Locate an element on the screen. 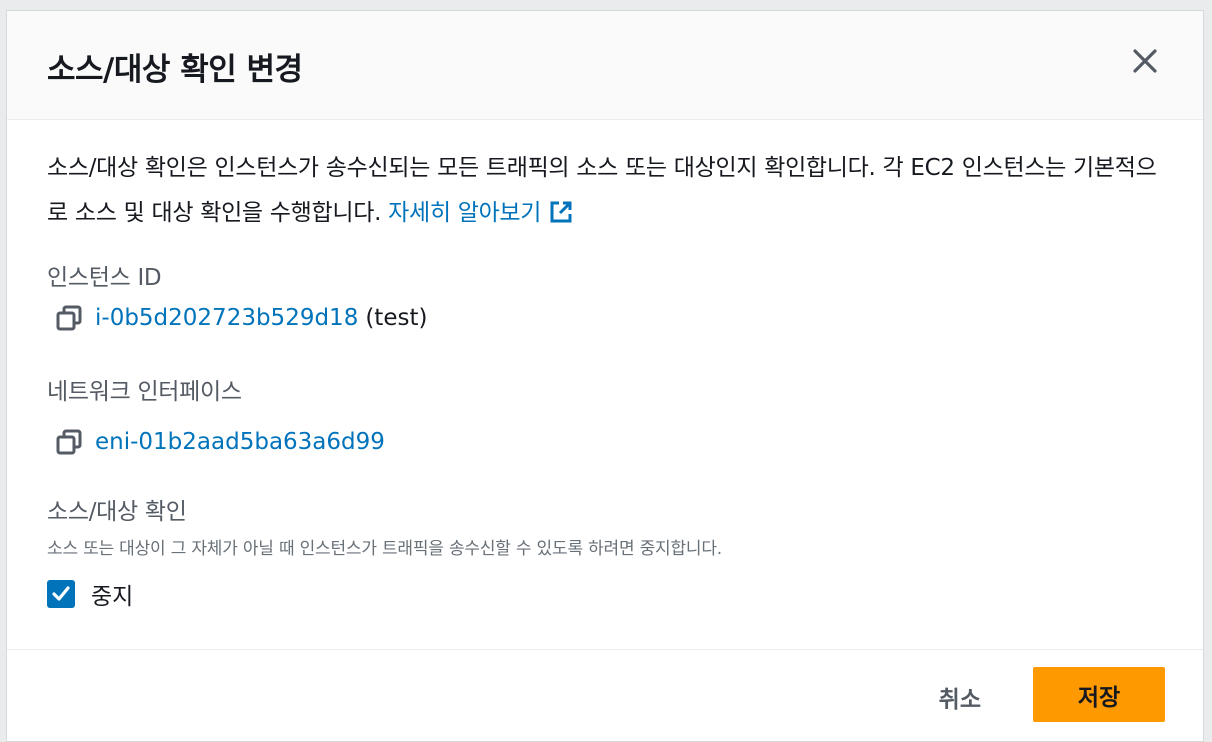 The image size is (1212, 742). network-interface-field: 네트워크 인터페이스 eni-01b2aad5ba63a6d99 is located at coordinates (605, 414).